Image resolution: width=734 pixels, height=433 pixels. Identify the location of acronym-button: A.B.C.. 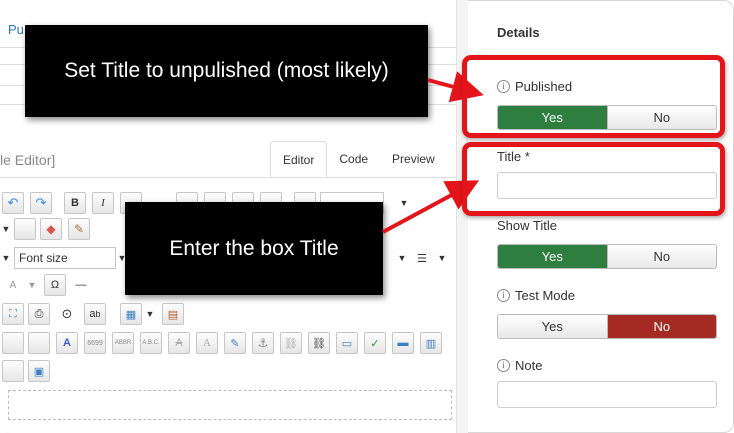
(151, 343).